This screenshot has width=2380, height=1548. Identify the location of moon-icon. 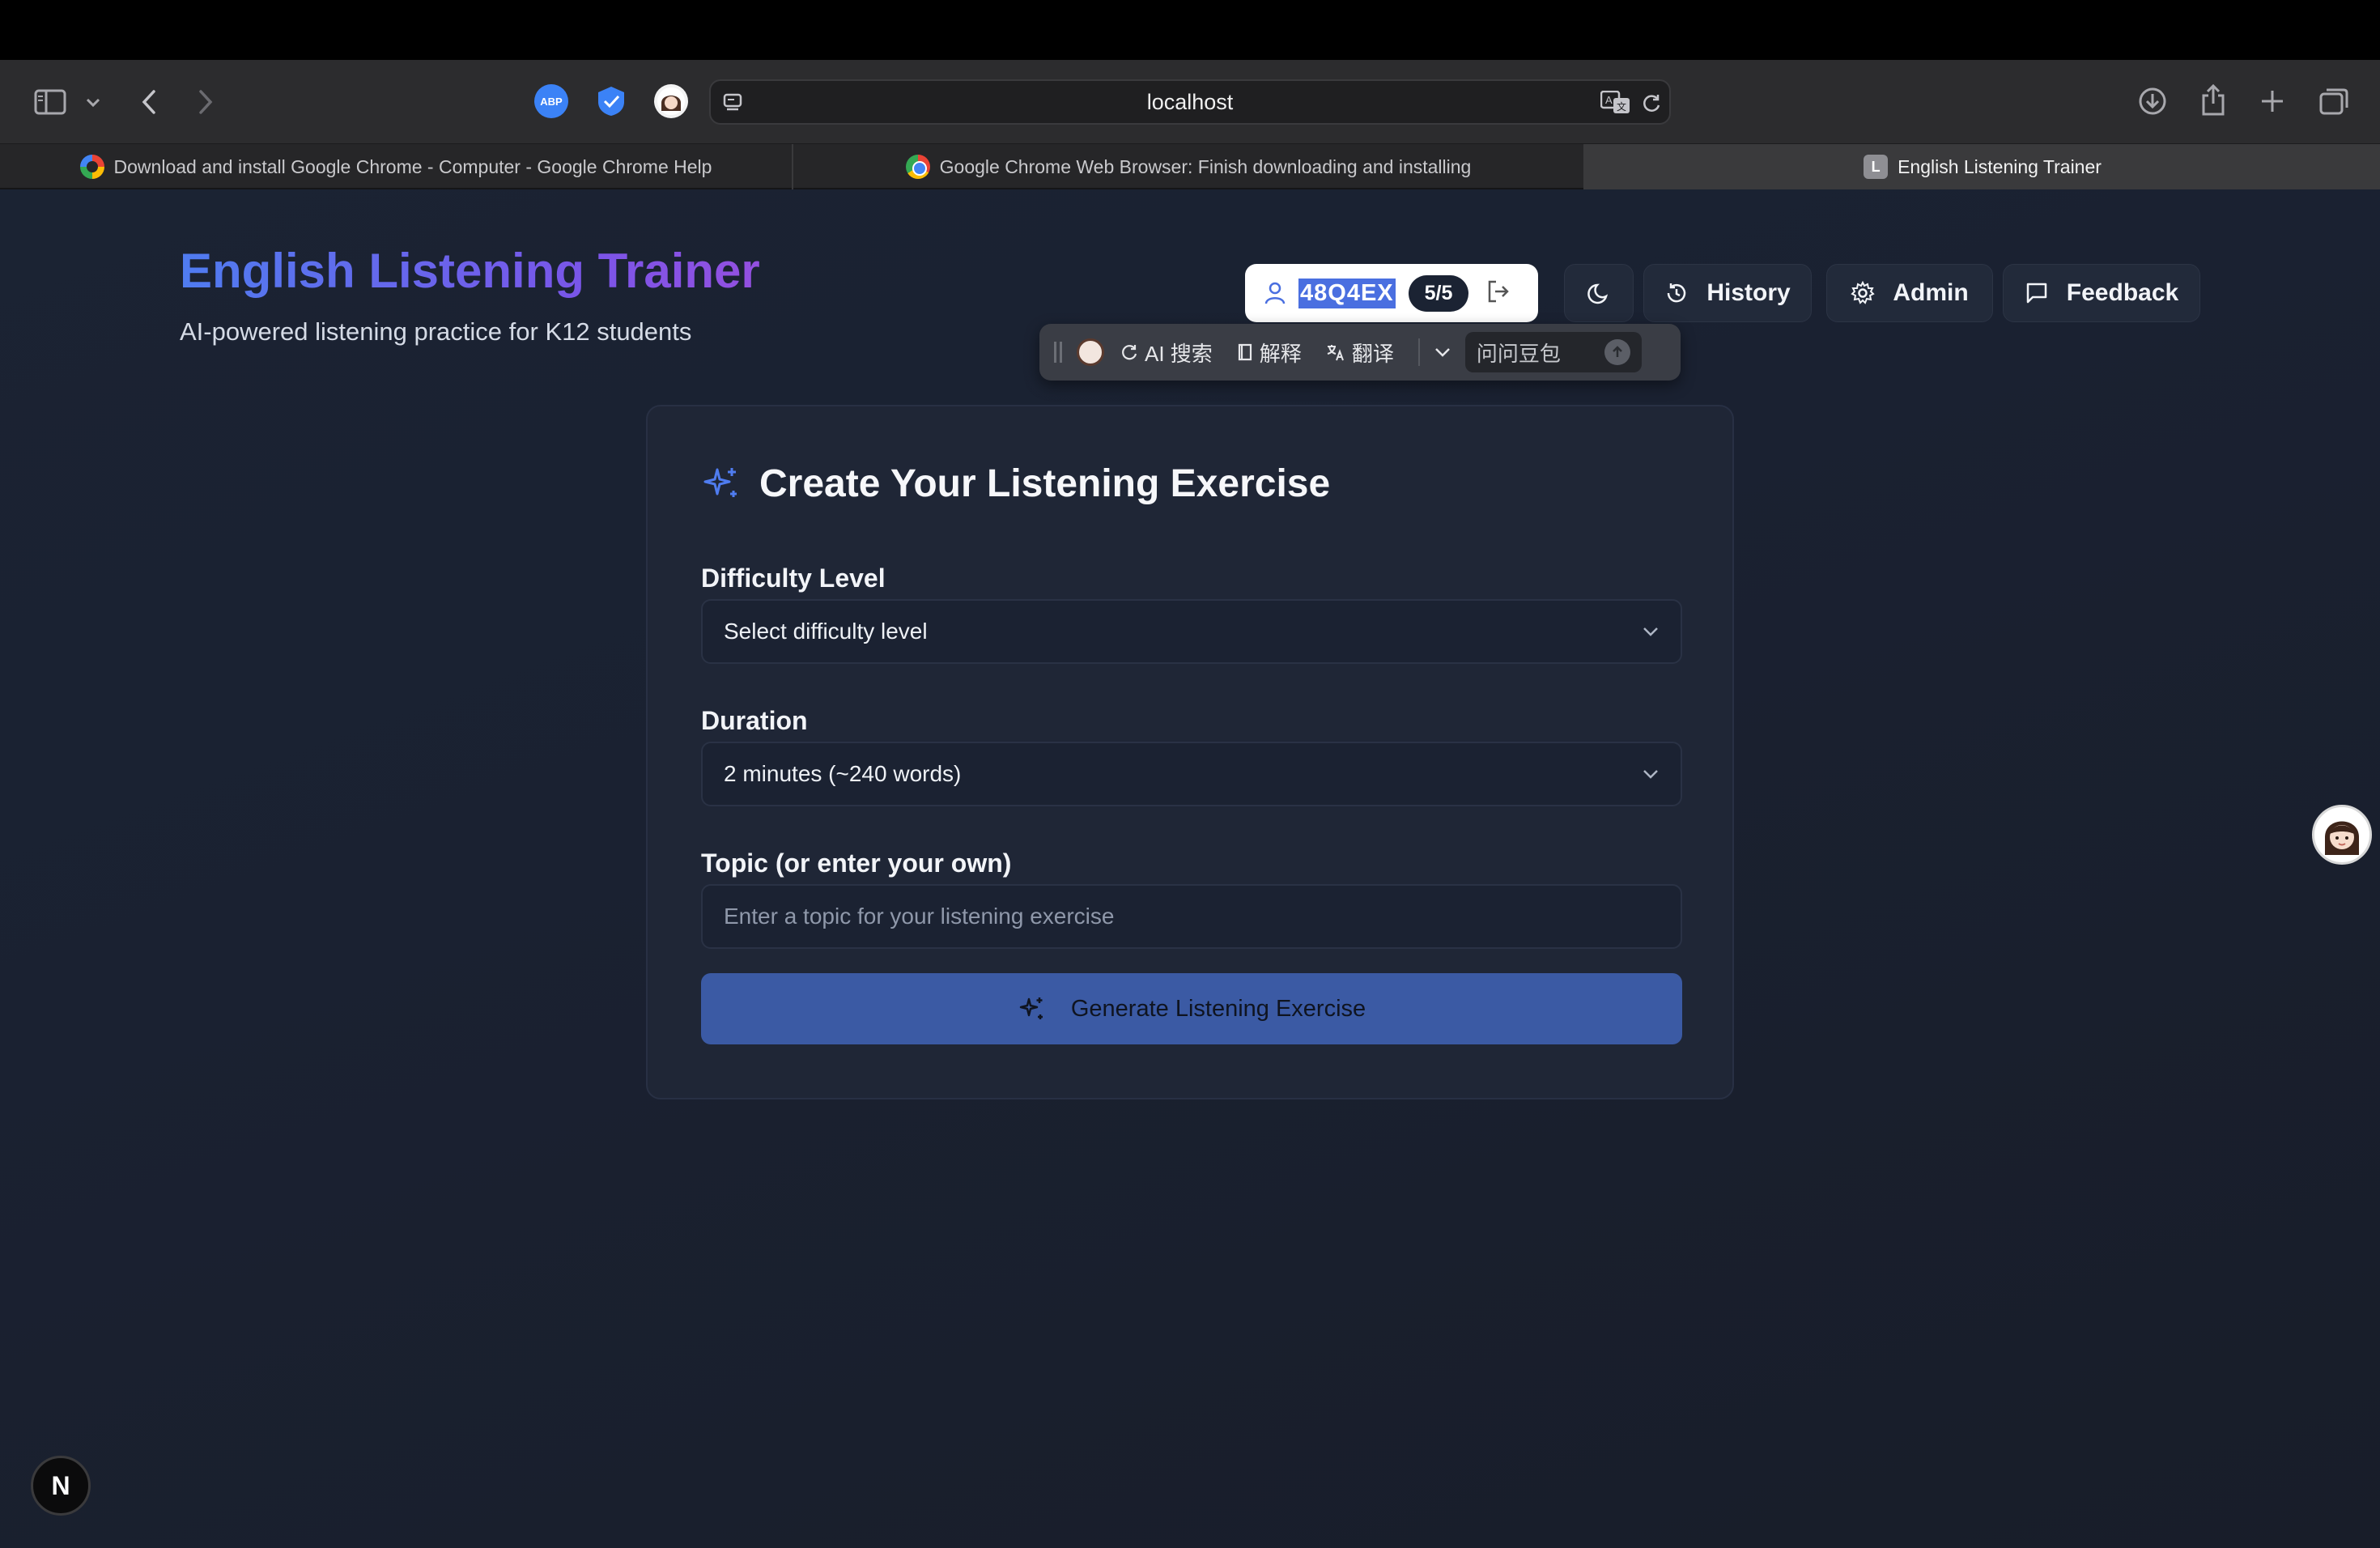
(1598, 293).